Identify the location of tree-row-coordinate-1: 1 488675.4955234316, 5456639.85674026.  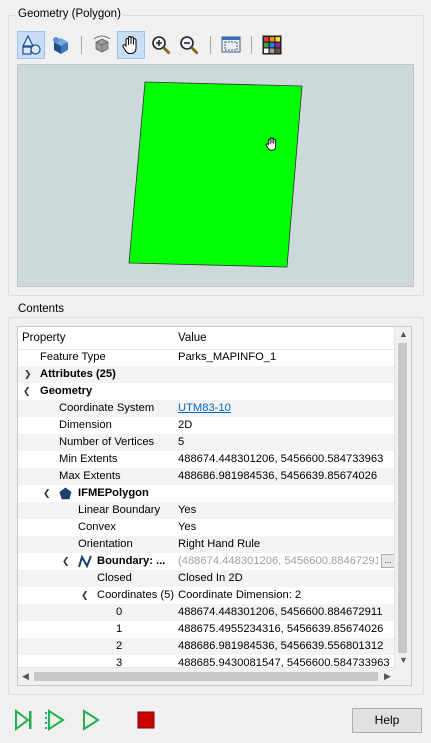
(207, 629).